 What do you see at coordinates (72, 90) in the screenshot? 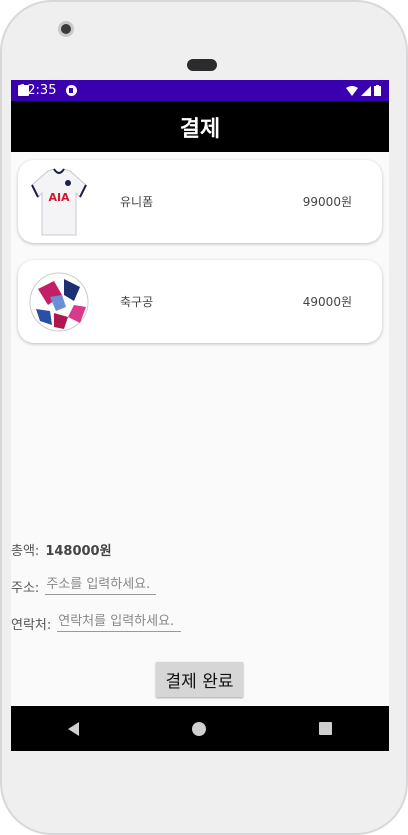
I see `notification-icon` at bounding box center [72, 90].